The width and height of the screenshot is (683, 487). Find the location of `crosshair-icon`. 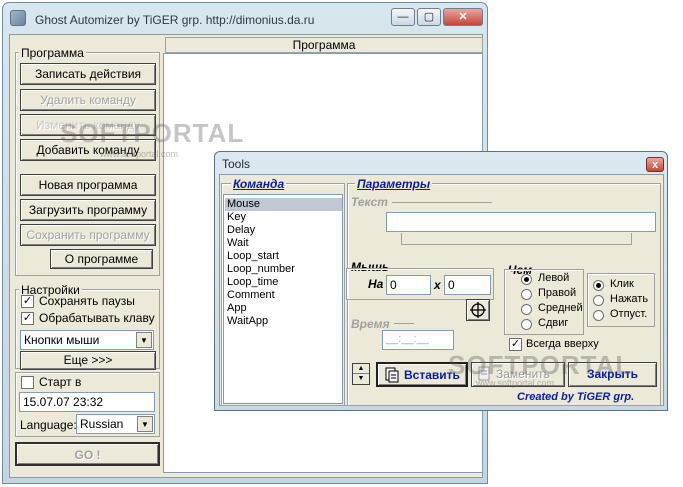

crosshair-icon is located at coordinates (478, 310).